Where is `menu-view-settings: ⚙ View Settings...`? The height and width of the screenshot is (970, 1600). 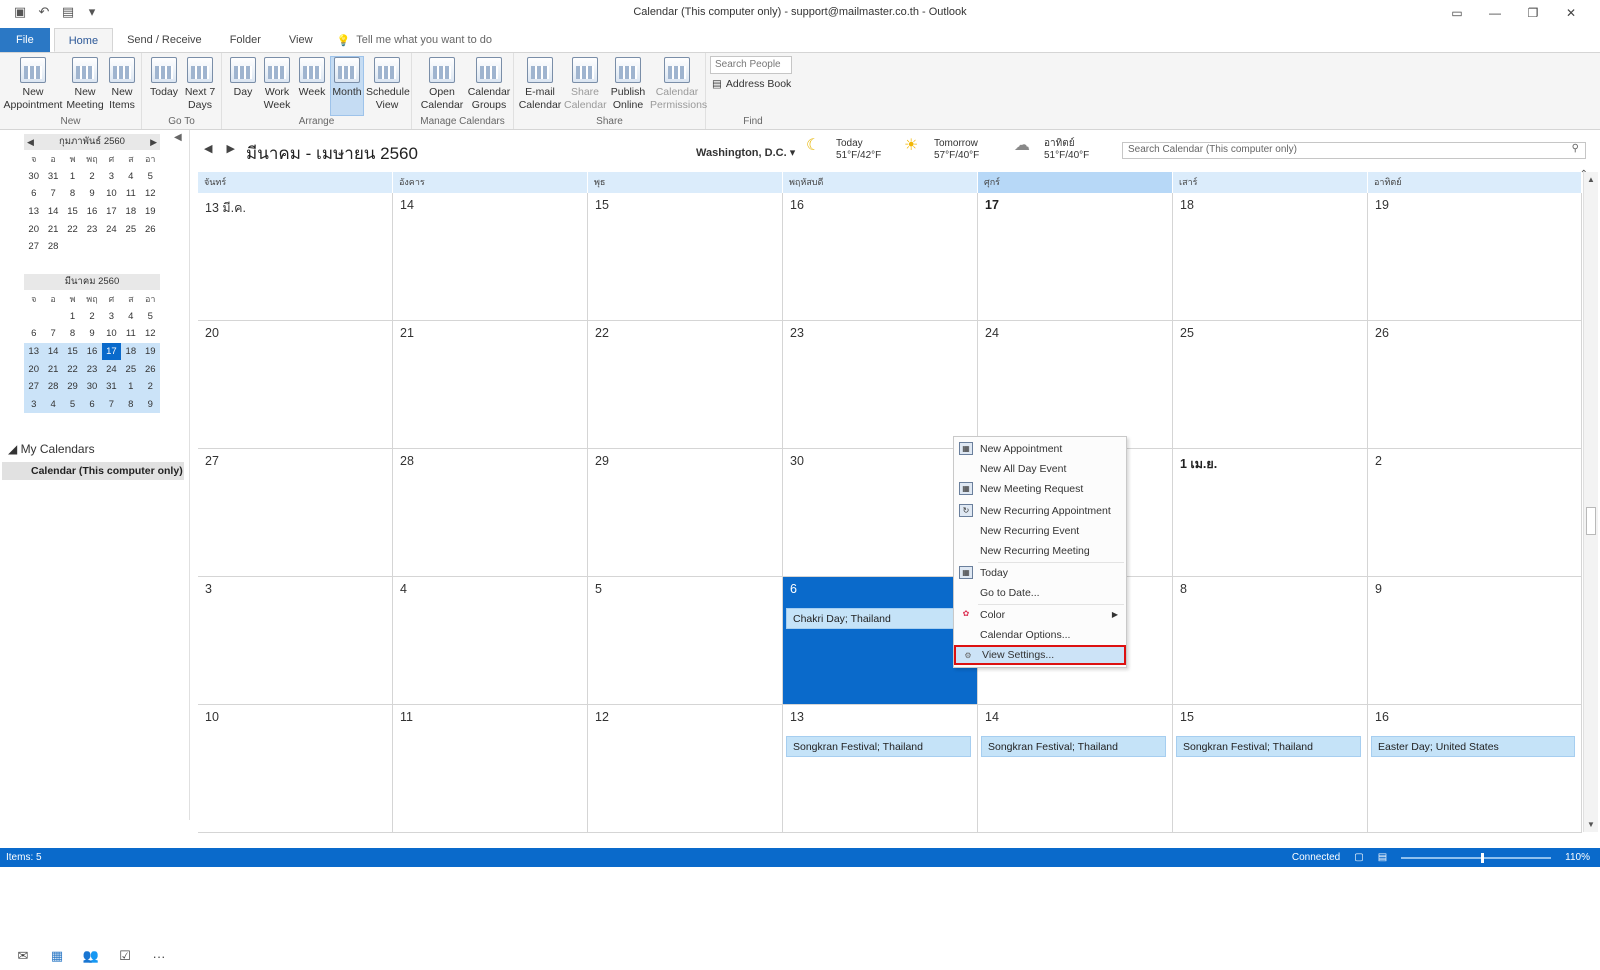 menu-view-settings: ⚙ View Settings... is located at coordinates (1040, 655).